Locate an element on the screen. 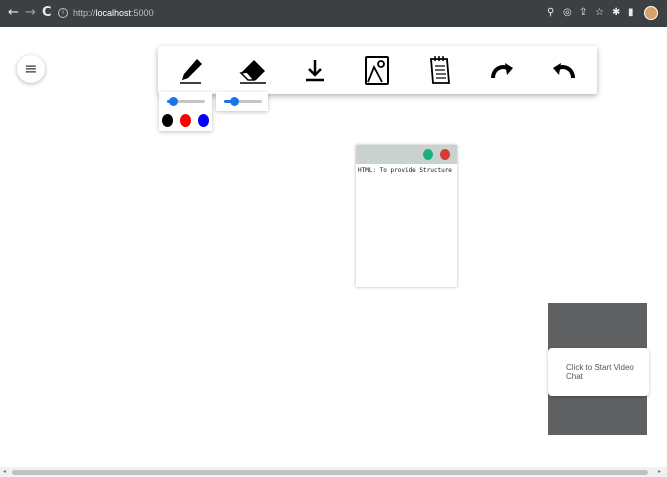 The image size is (667, 477). site-info-icon: i is located at coordinates (63, 13).